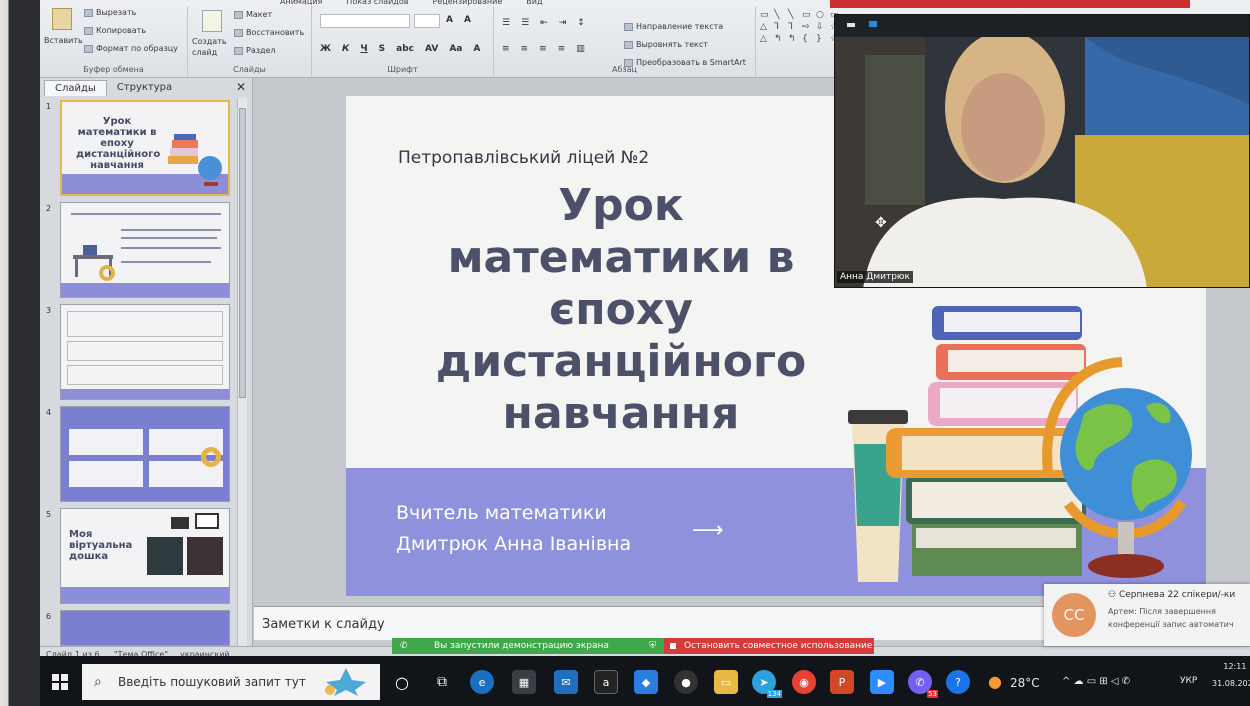  Describe the element at coordinates (212, 47) in the screenshot. I see `new-slide-button: Создать слайд` at that location.